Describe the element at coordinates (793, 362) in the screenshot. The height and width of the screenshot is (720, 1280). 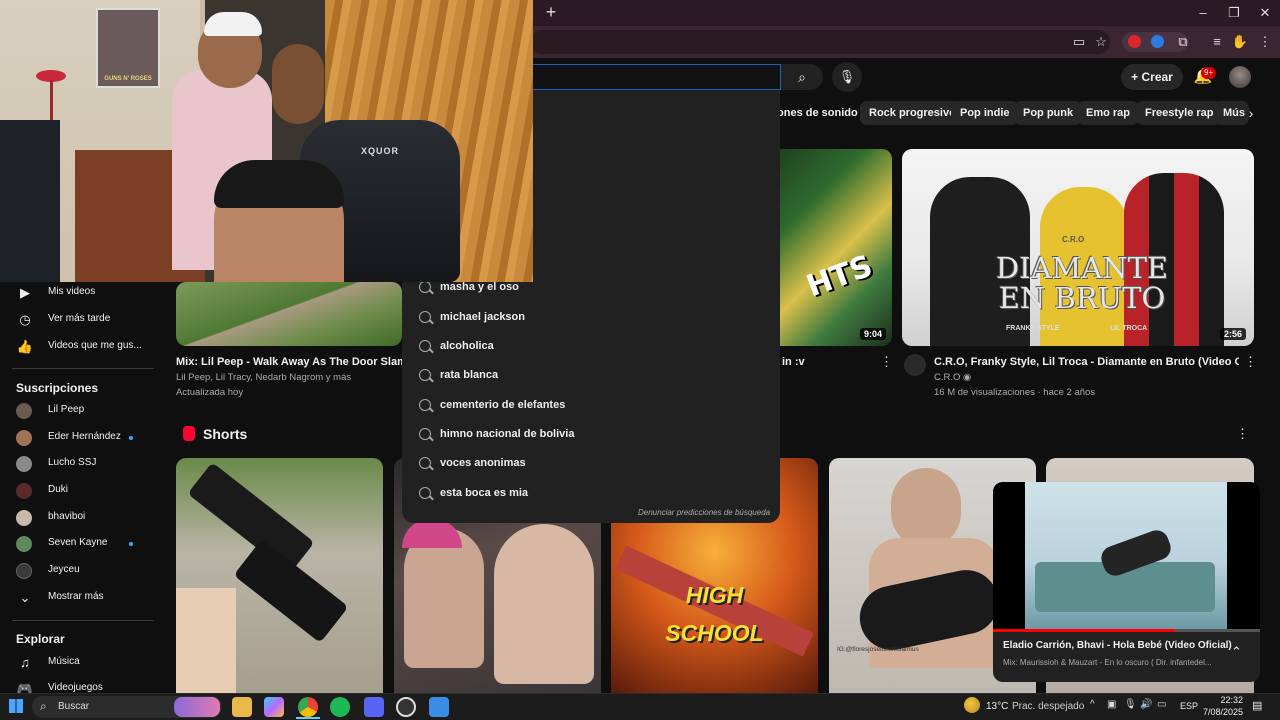
I see `video-title: in :v` at that location.